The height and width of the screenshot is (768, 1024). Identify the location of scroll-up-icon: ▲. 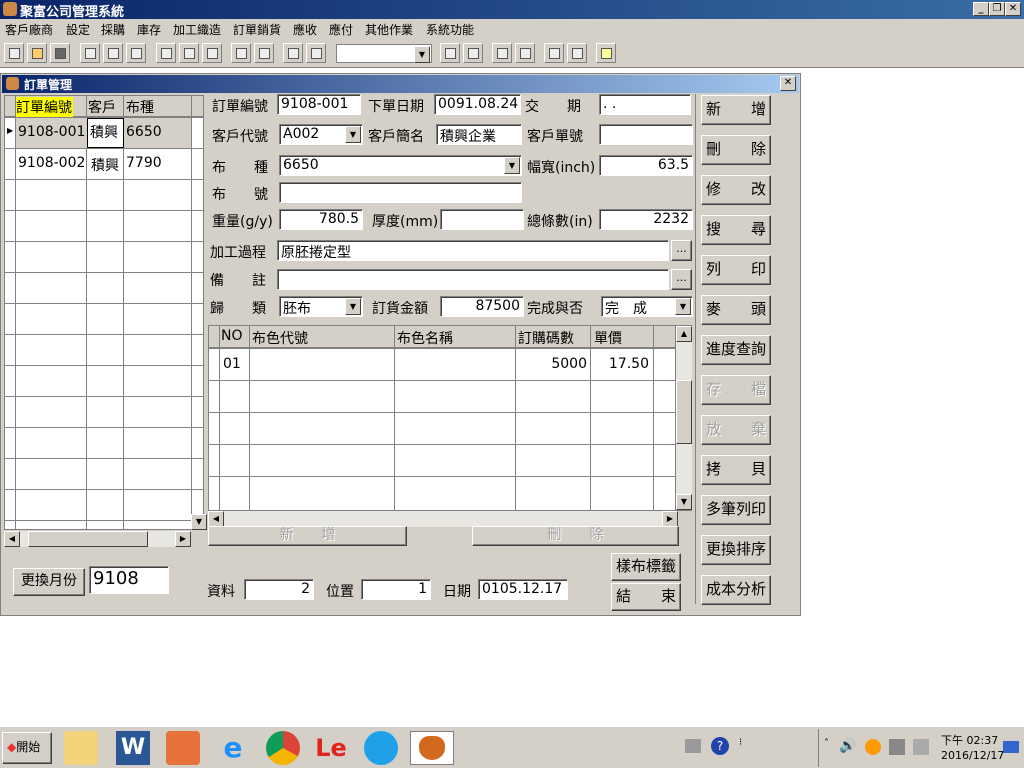
(684, 334).